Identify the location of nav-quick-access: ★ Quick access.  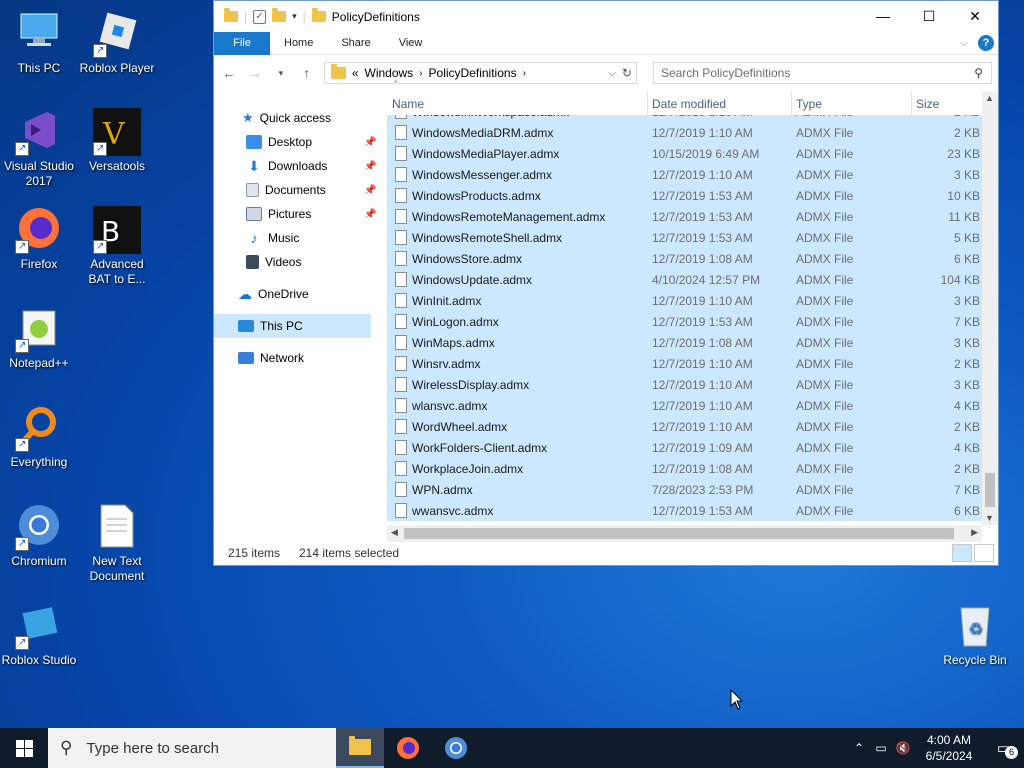
(286, 118).